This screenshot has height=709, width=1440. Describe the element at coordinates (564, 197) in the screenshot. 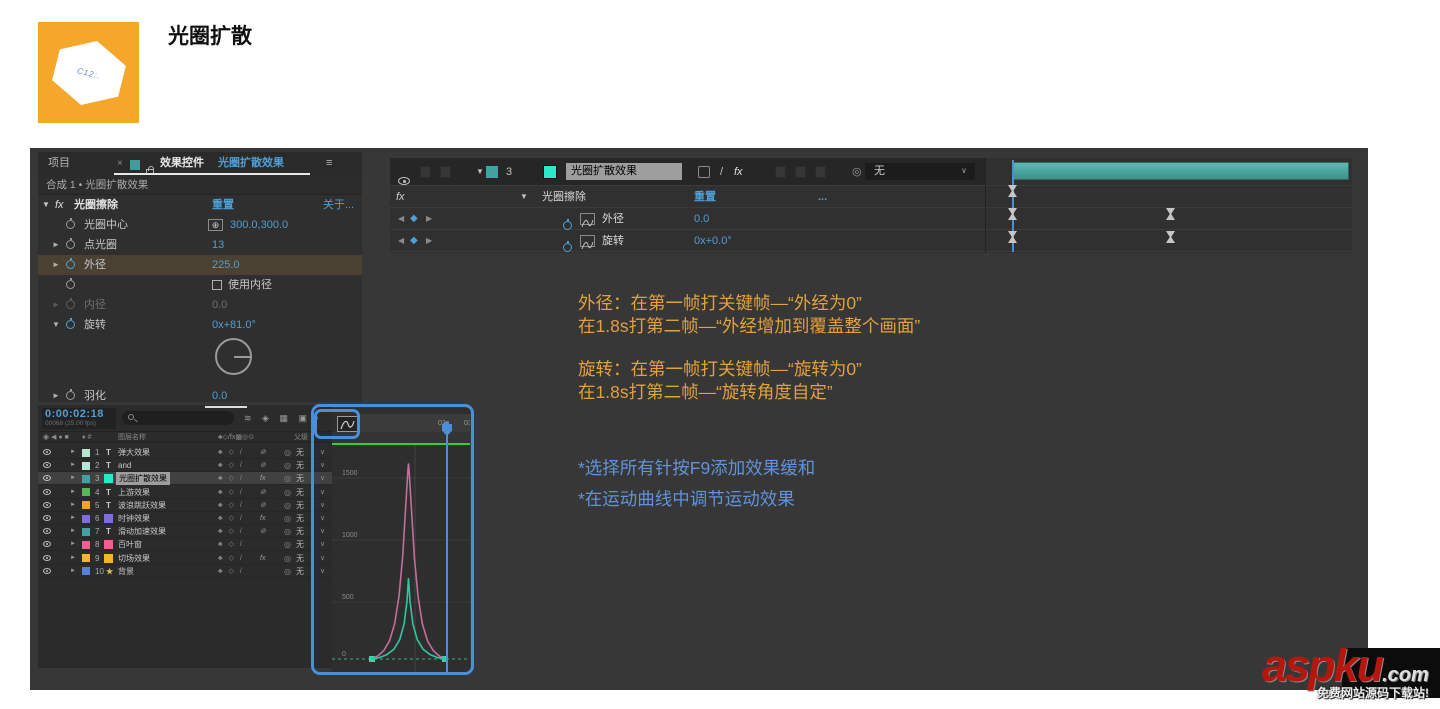

I see `effect-name: 光圈擦除` at that location.